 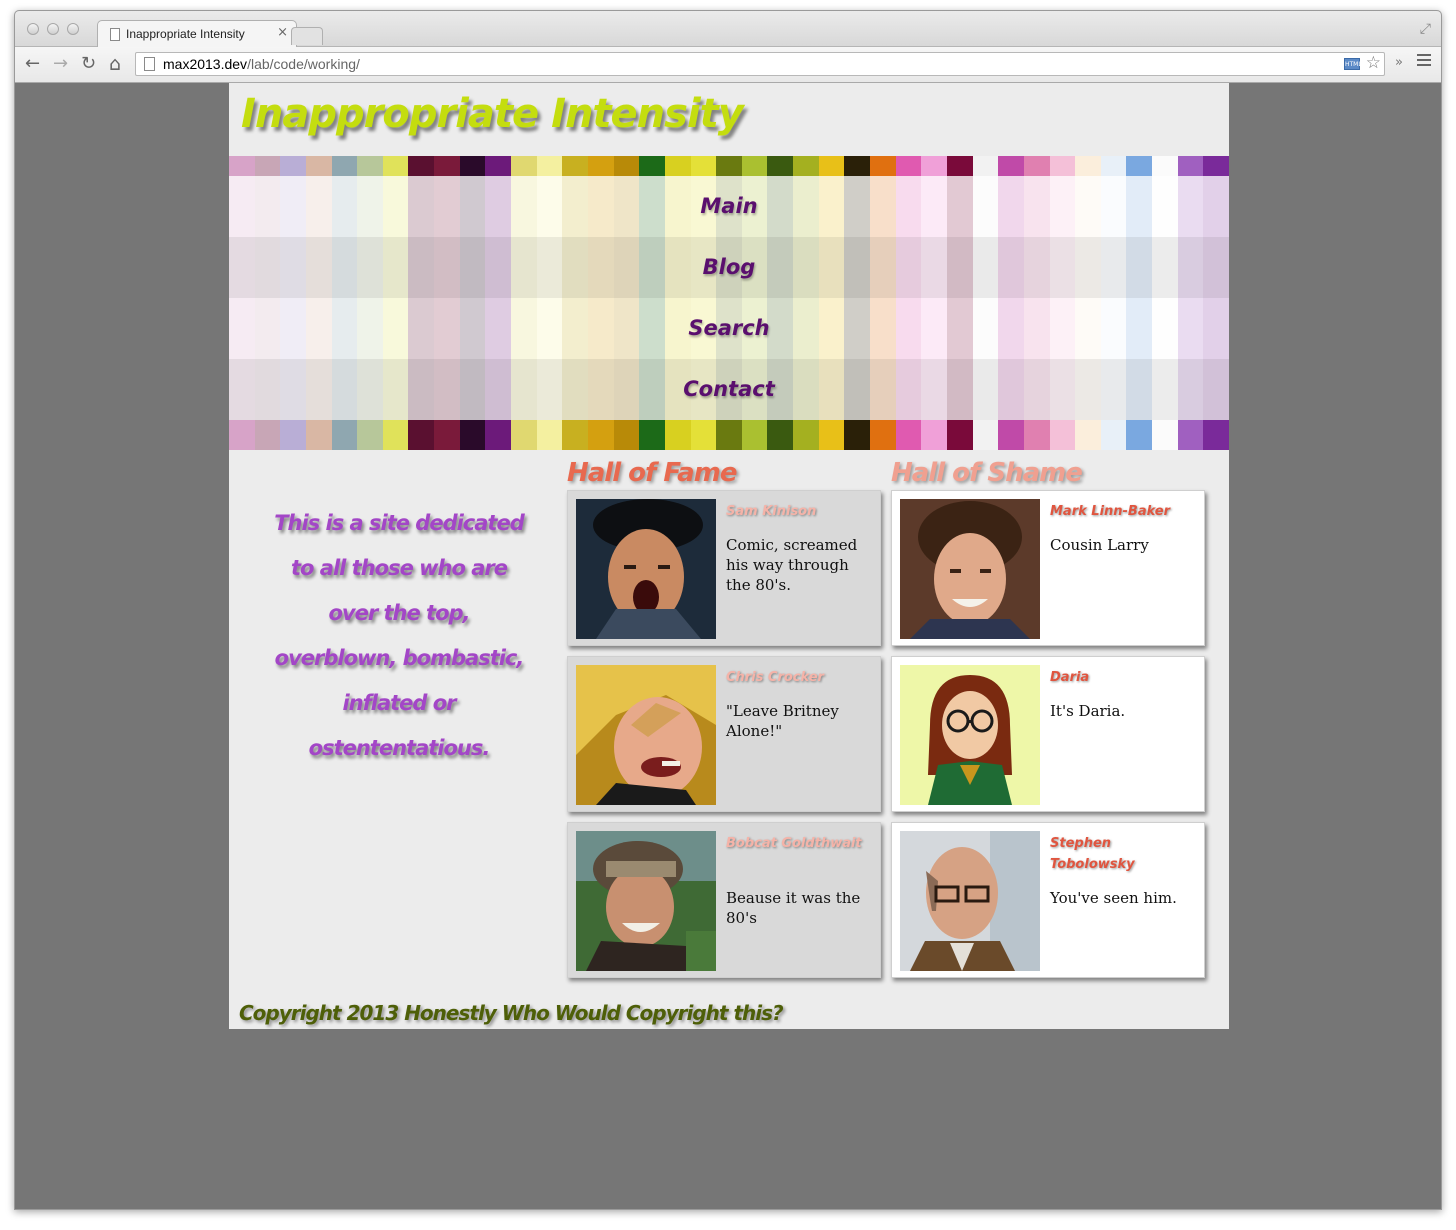 What do you see at coordinates (771, 511) in the screenshot?
I see `entry-name: Sam Kinison` at bounding box center [771, 511].